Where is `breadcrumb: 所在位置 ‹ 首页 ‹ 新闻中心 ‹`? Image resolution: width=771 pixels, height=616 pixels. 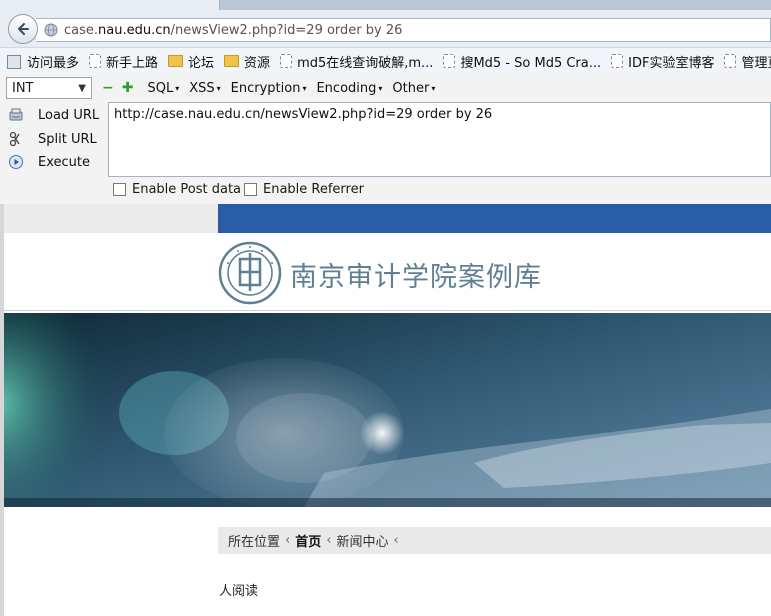
breadcrumb: 所在位置 ‹ 首页 ‹ 新闻中心 ‹ is located at coordinates (494, 540).